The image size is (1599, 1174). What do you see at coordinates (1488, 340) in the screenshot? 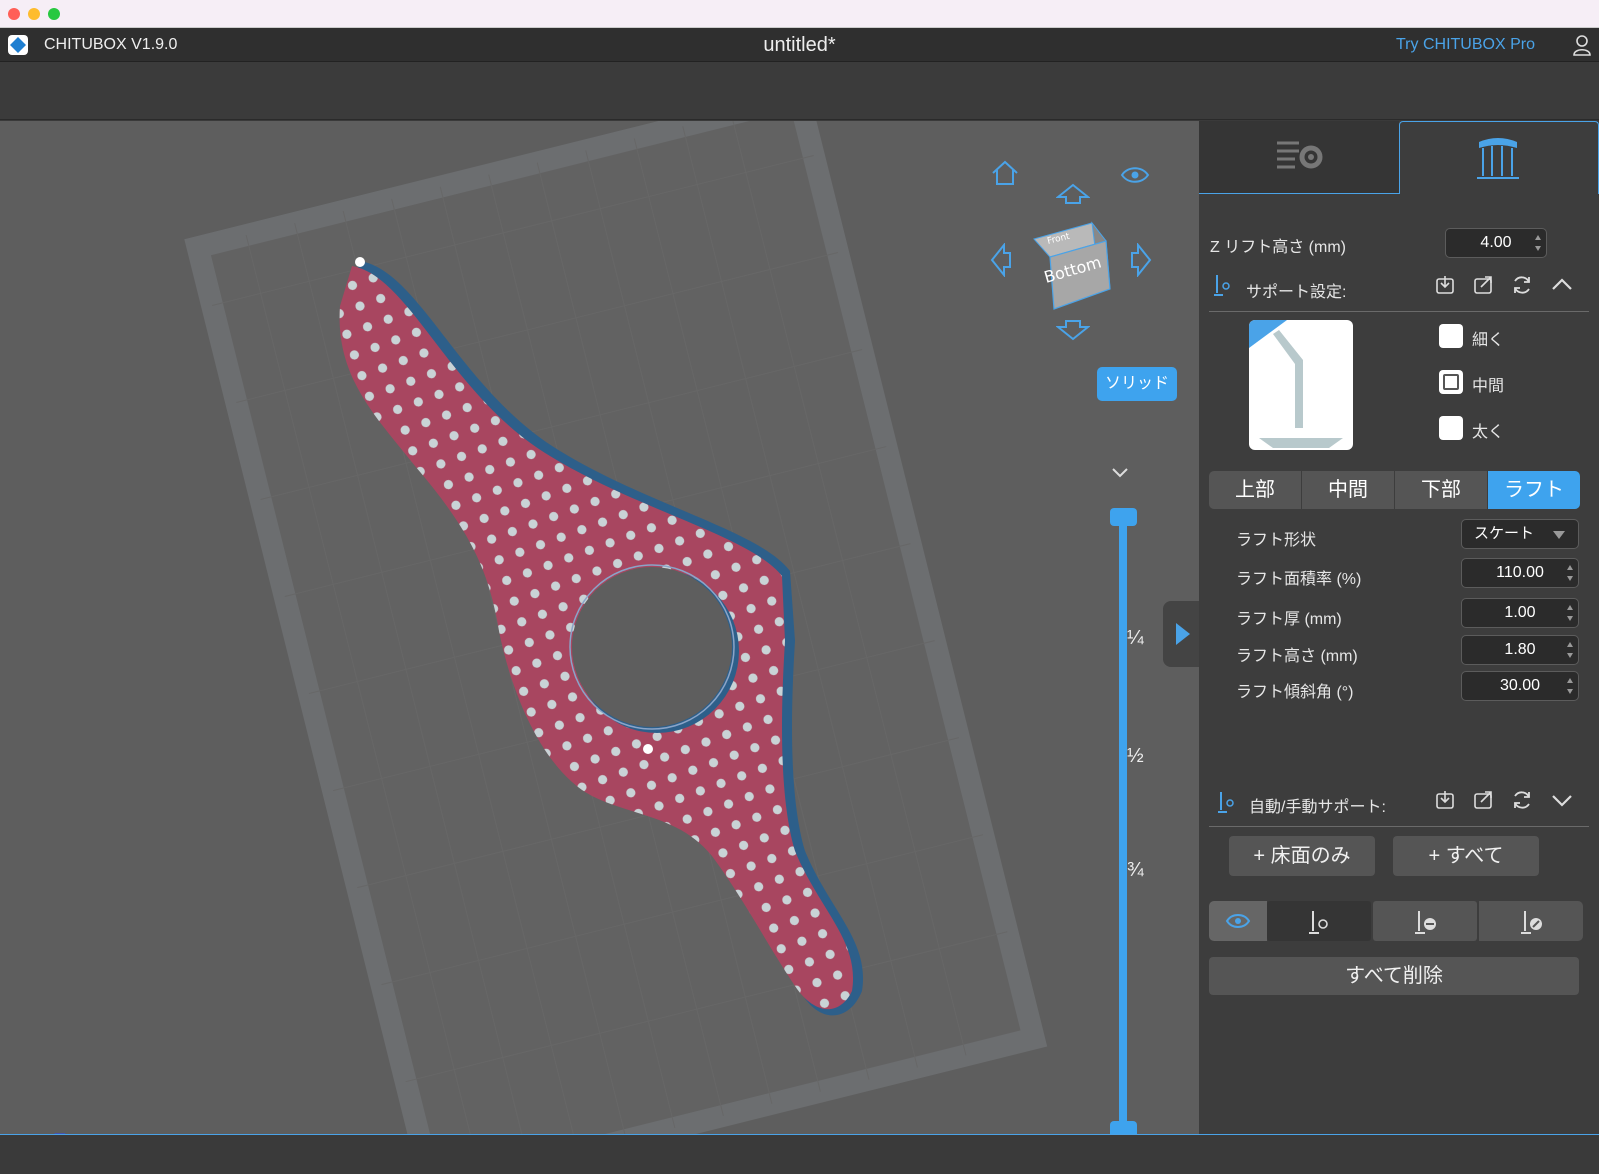
I see `density-fine-label: 細く` at bounding box center [1488, 340].